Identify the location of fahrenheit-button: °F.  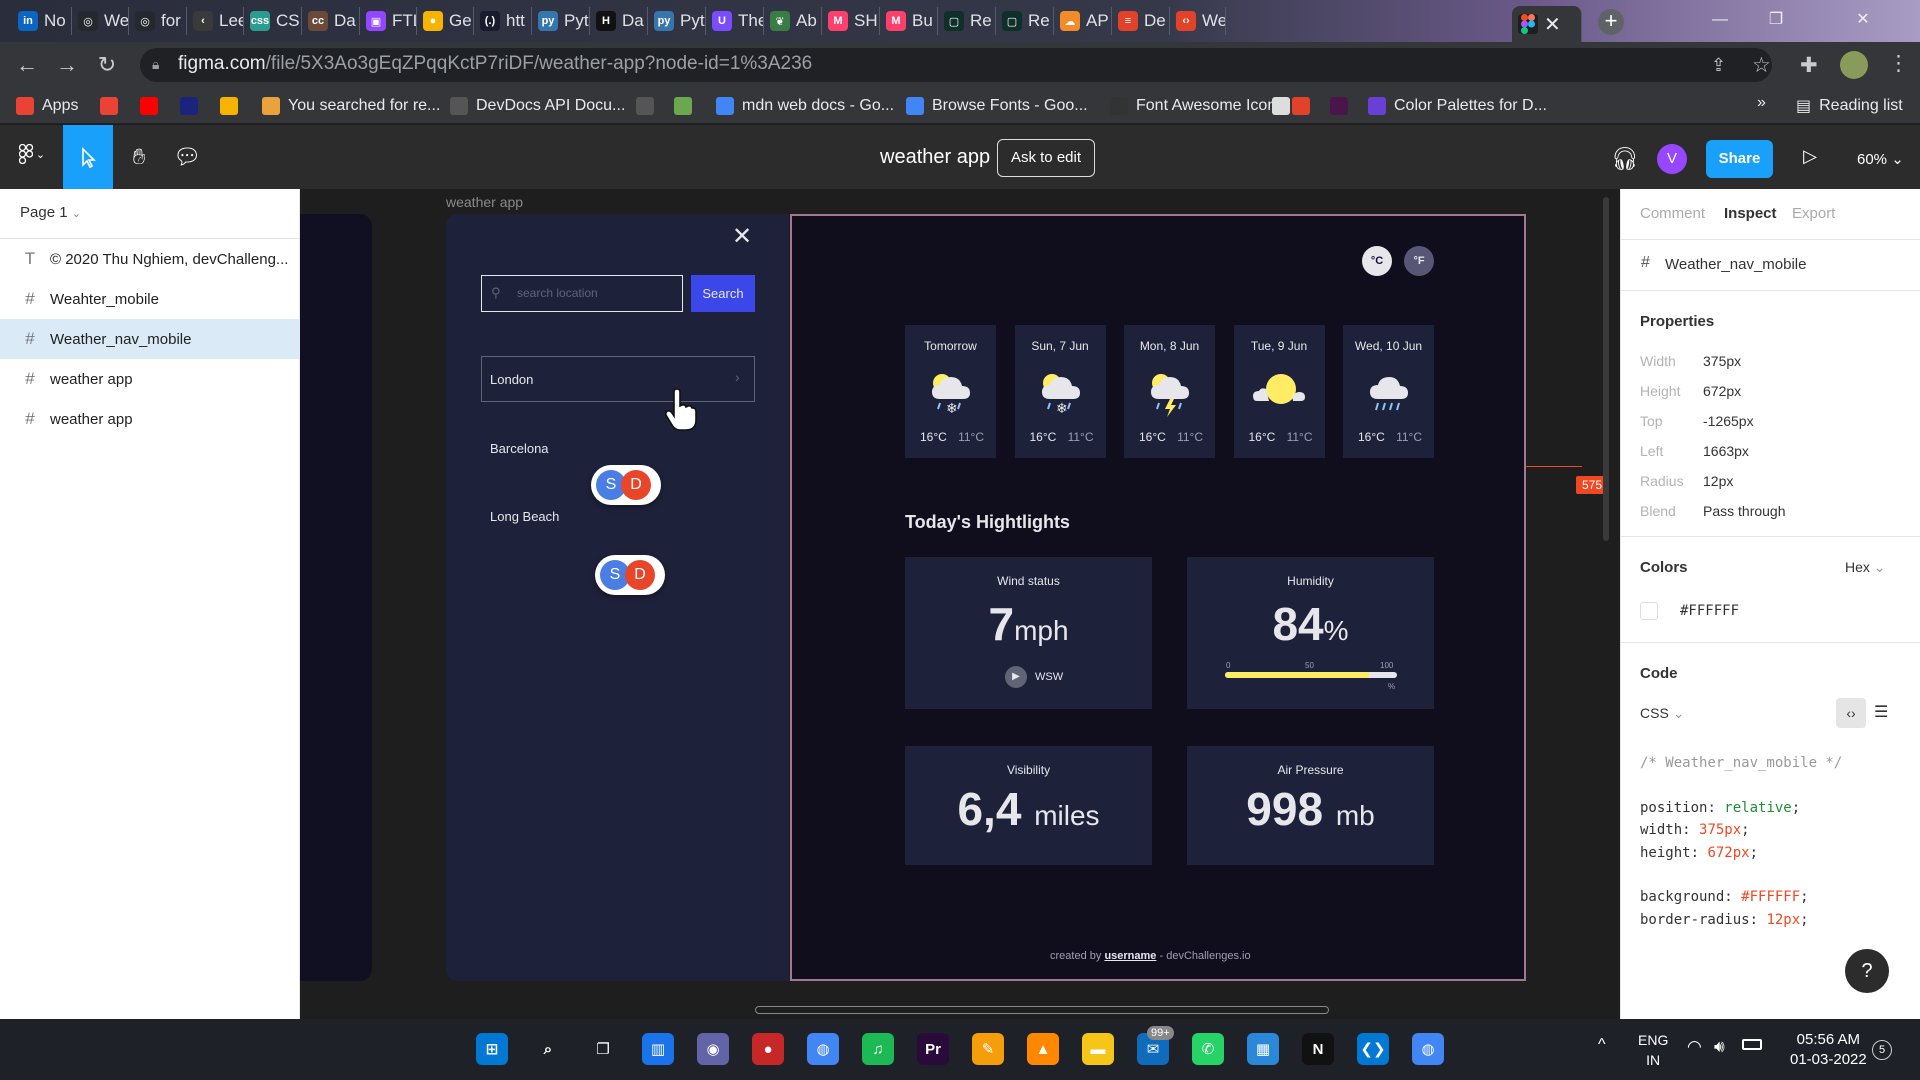
(1419, 261).